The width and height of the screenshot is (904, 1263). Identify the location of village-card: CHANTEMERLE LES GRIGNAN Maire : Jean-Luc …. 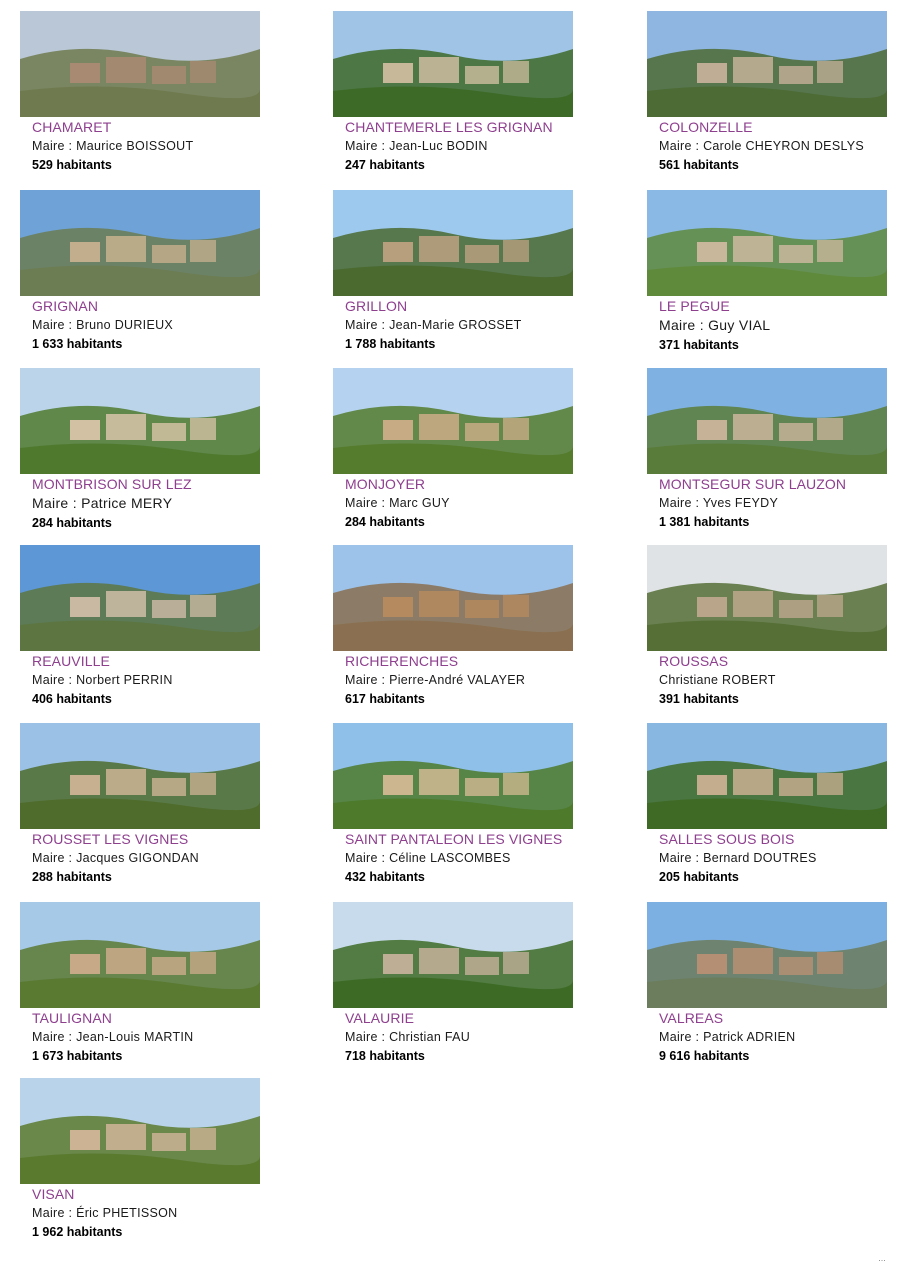
(454, 91).